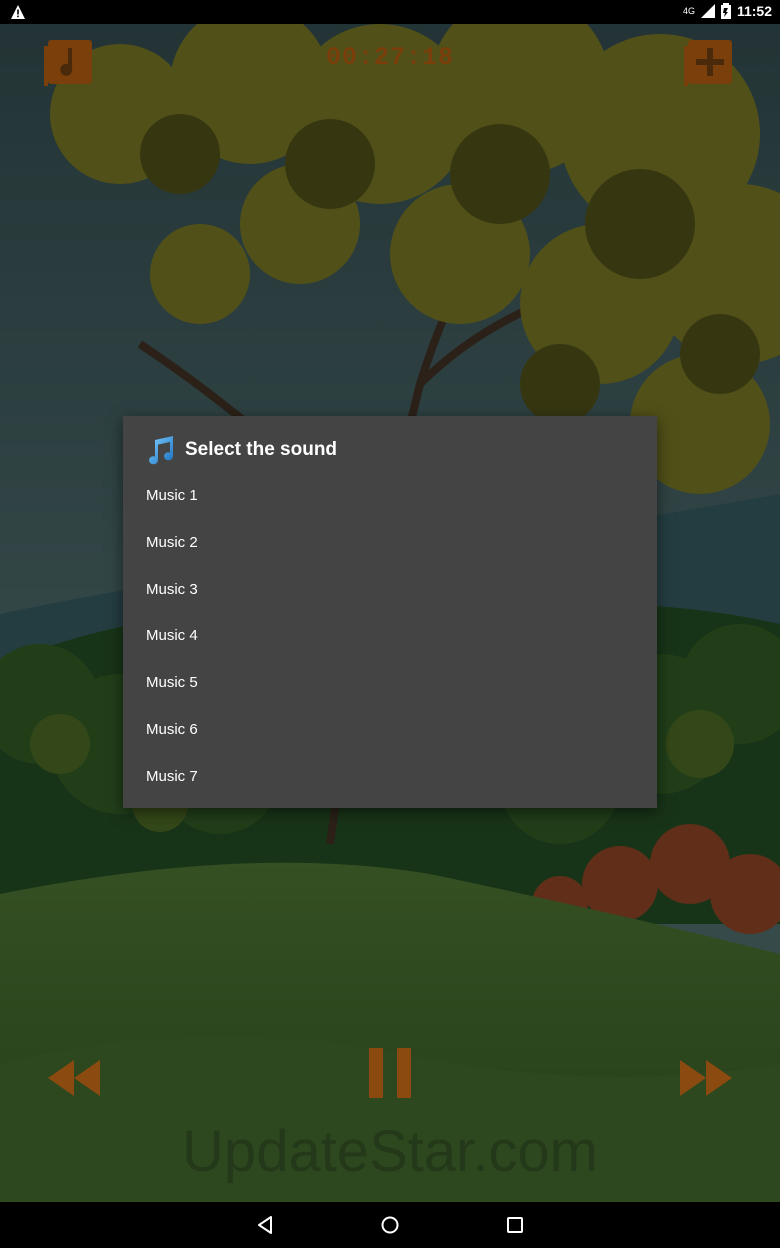 This screenshot has height=1248, width=780. I want to click on rewind-icon, so click(74, 1078).